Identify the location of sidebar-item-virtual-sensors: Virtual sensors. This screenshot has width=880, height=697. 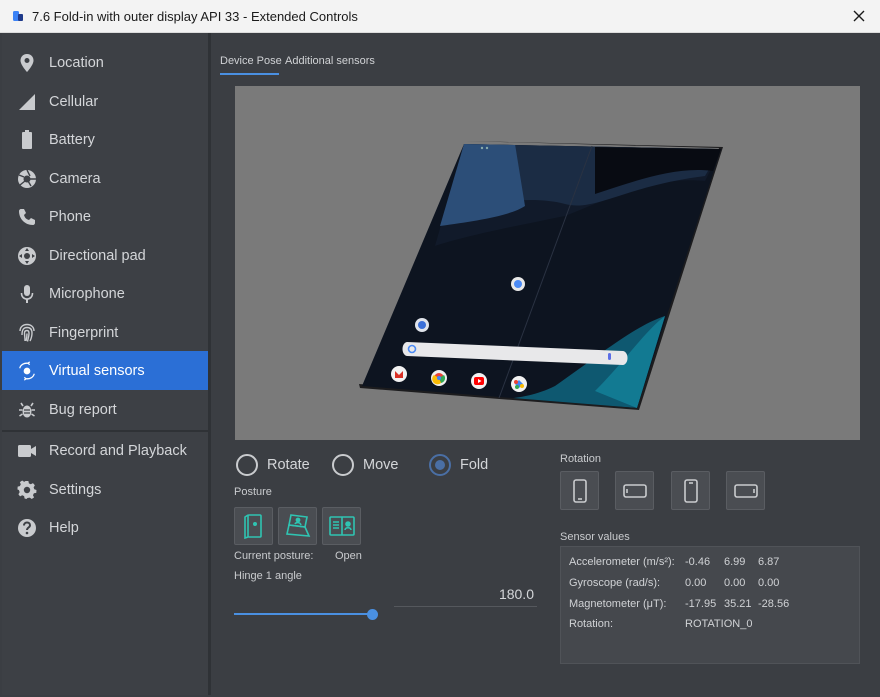
(105, 370).